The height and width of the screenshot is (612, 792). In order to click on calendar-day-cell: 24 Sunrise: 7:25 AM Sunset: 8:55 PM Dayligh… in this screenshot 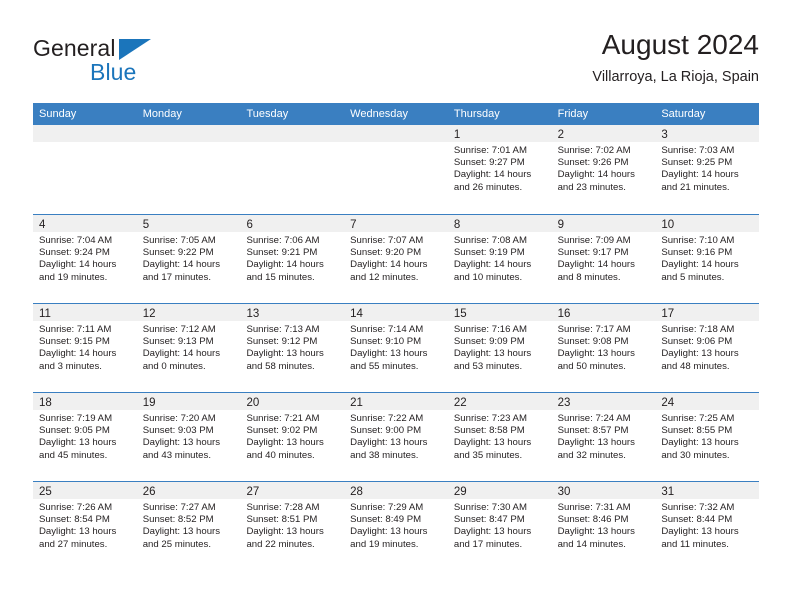, I will do `click(707, 437)`.